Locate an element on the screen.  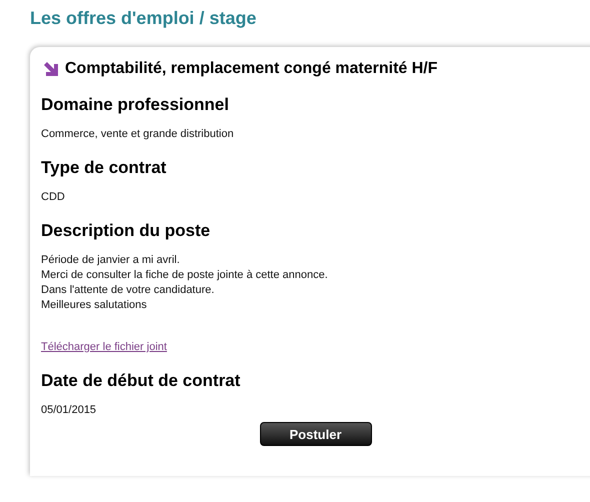
section-text: 05/01/2015 is located at coordinates (69, 410).